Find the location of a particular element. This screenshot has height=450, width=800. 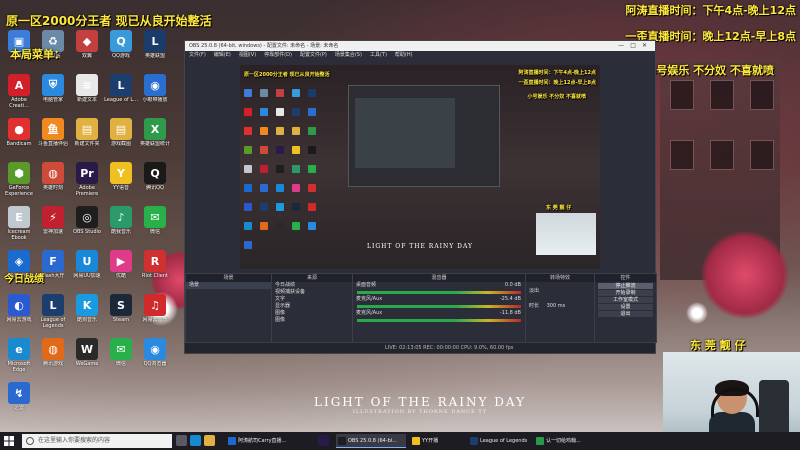

taskbar-item: League of Legends is located at coordinates (499, 441).